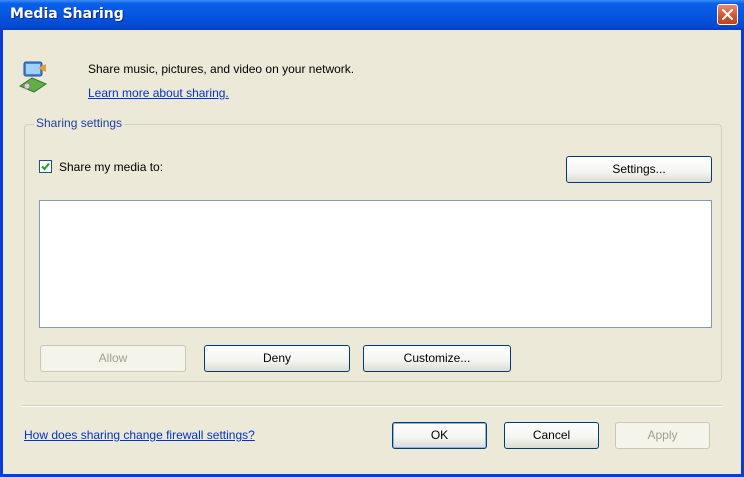 Image resolution: width=744 pixels, height=477 pixels. Describe the element at coordinates (113, 358) in the screenshot. I see `allow-button: Allow` at that location.